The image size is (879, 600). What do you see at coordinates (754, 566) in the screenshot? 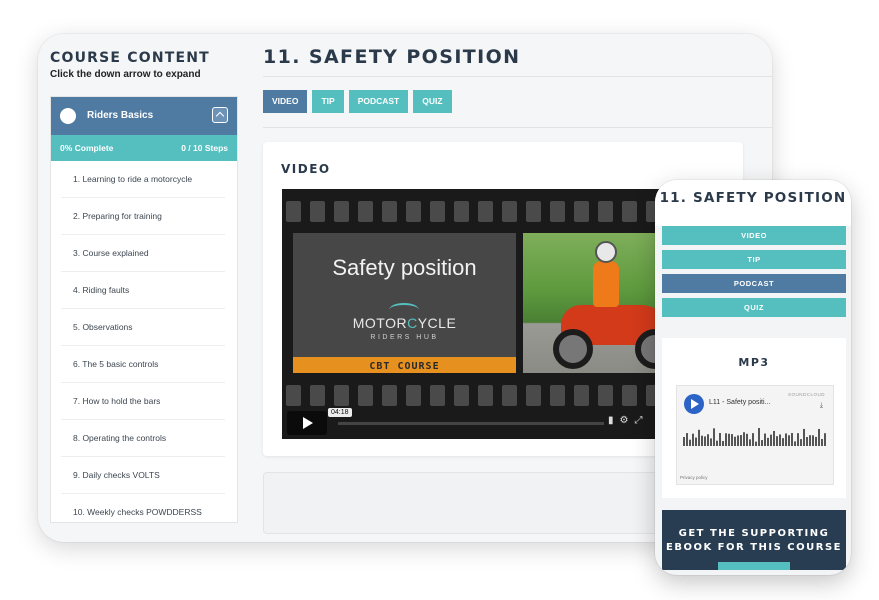
I see `ebook-button` at bounding box center [754, 566].